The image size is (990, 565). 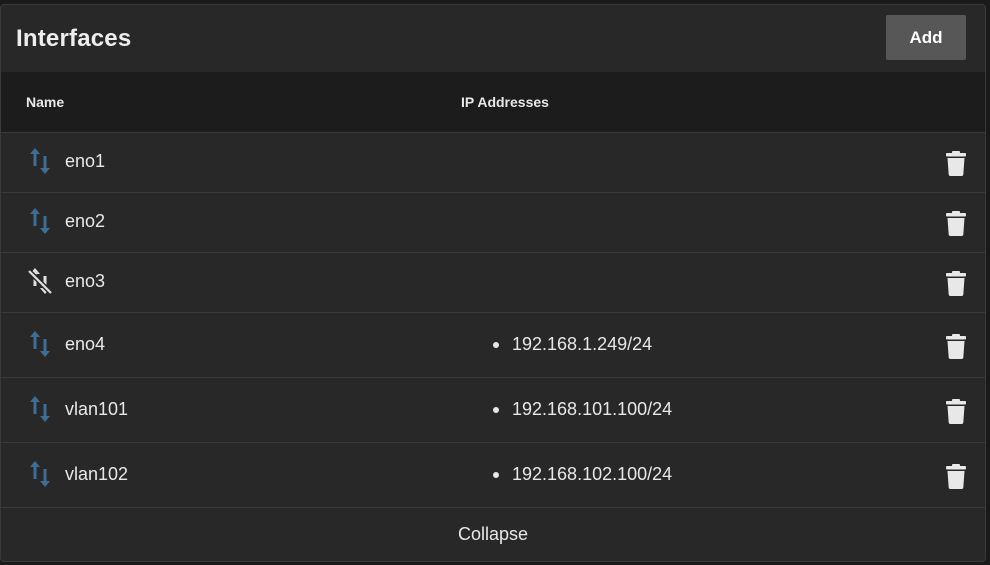 I want to click on table-row-eno4: eno4 192.168.1.249/24, so click(x=493, y=345).